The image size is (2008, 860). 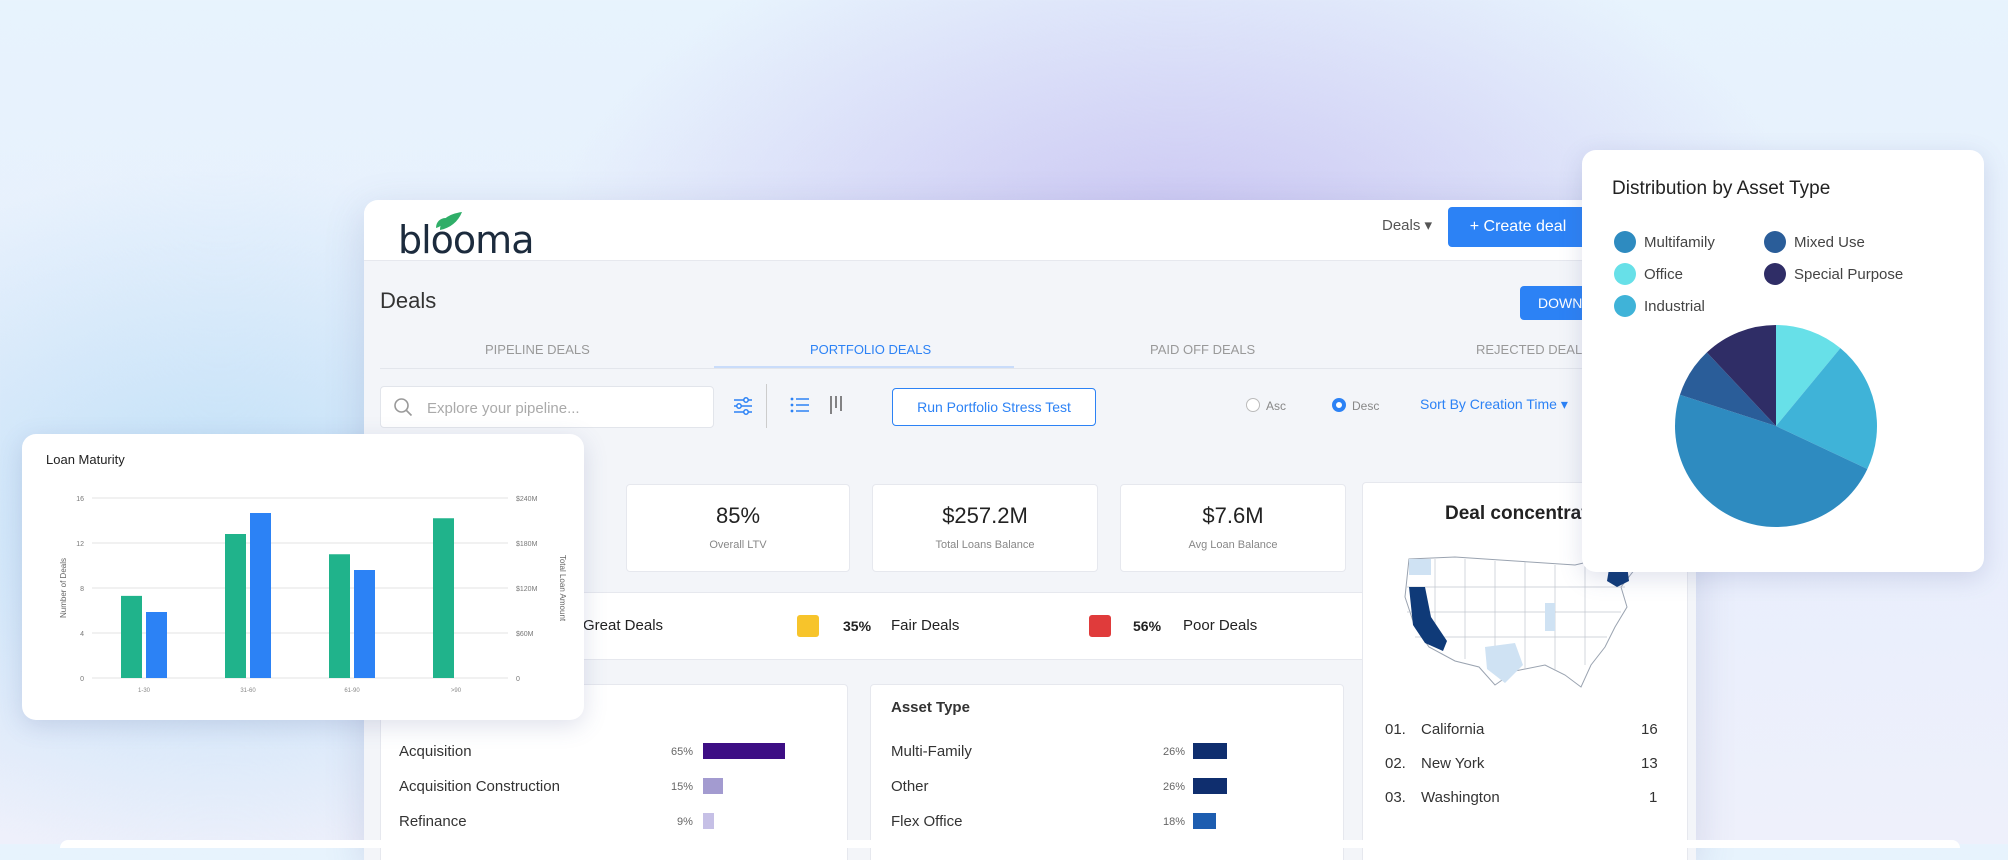 I want to click on fair-deals-pct: 35%, so click(x=857, y=626).